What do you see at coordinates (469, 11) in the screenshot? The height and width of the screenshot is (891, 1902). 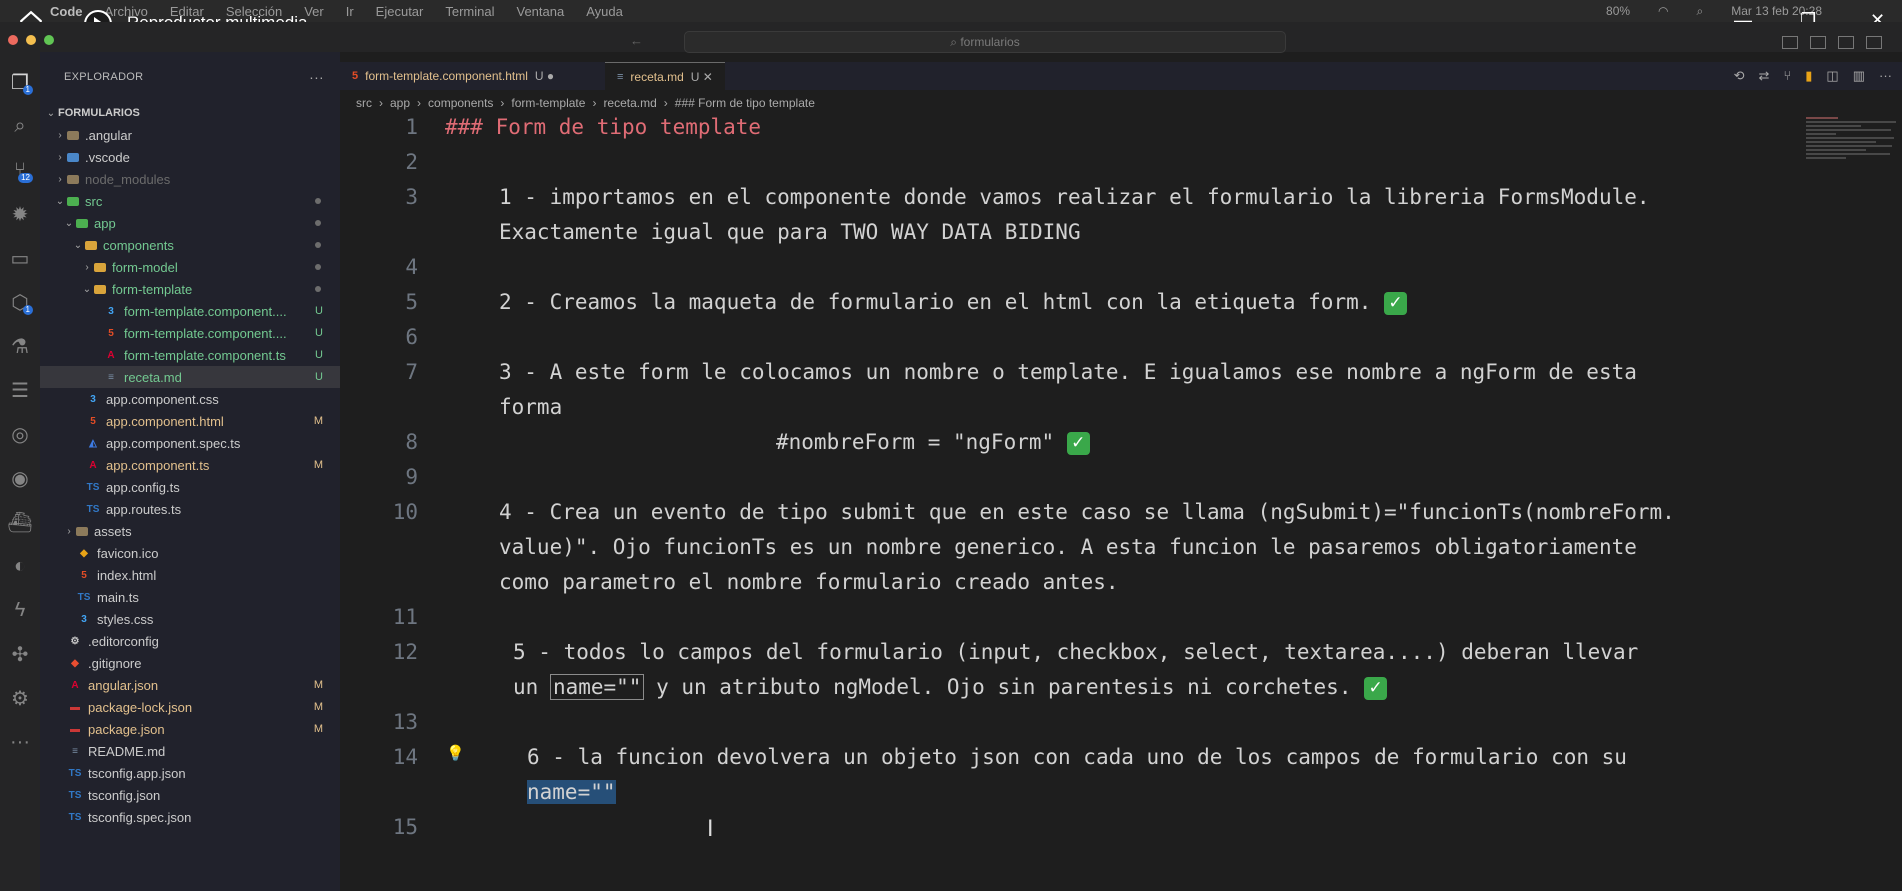 I see `mac-menu-item: Terminal` at bounding box center [469, 11].